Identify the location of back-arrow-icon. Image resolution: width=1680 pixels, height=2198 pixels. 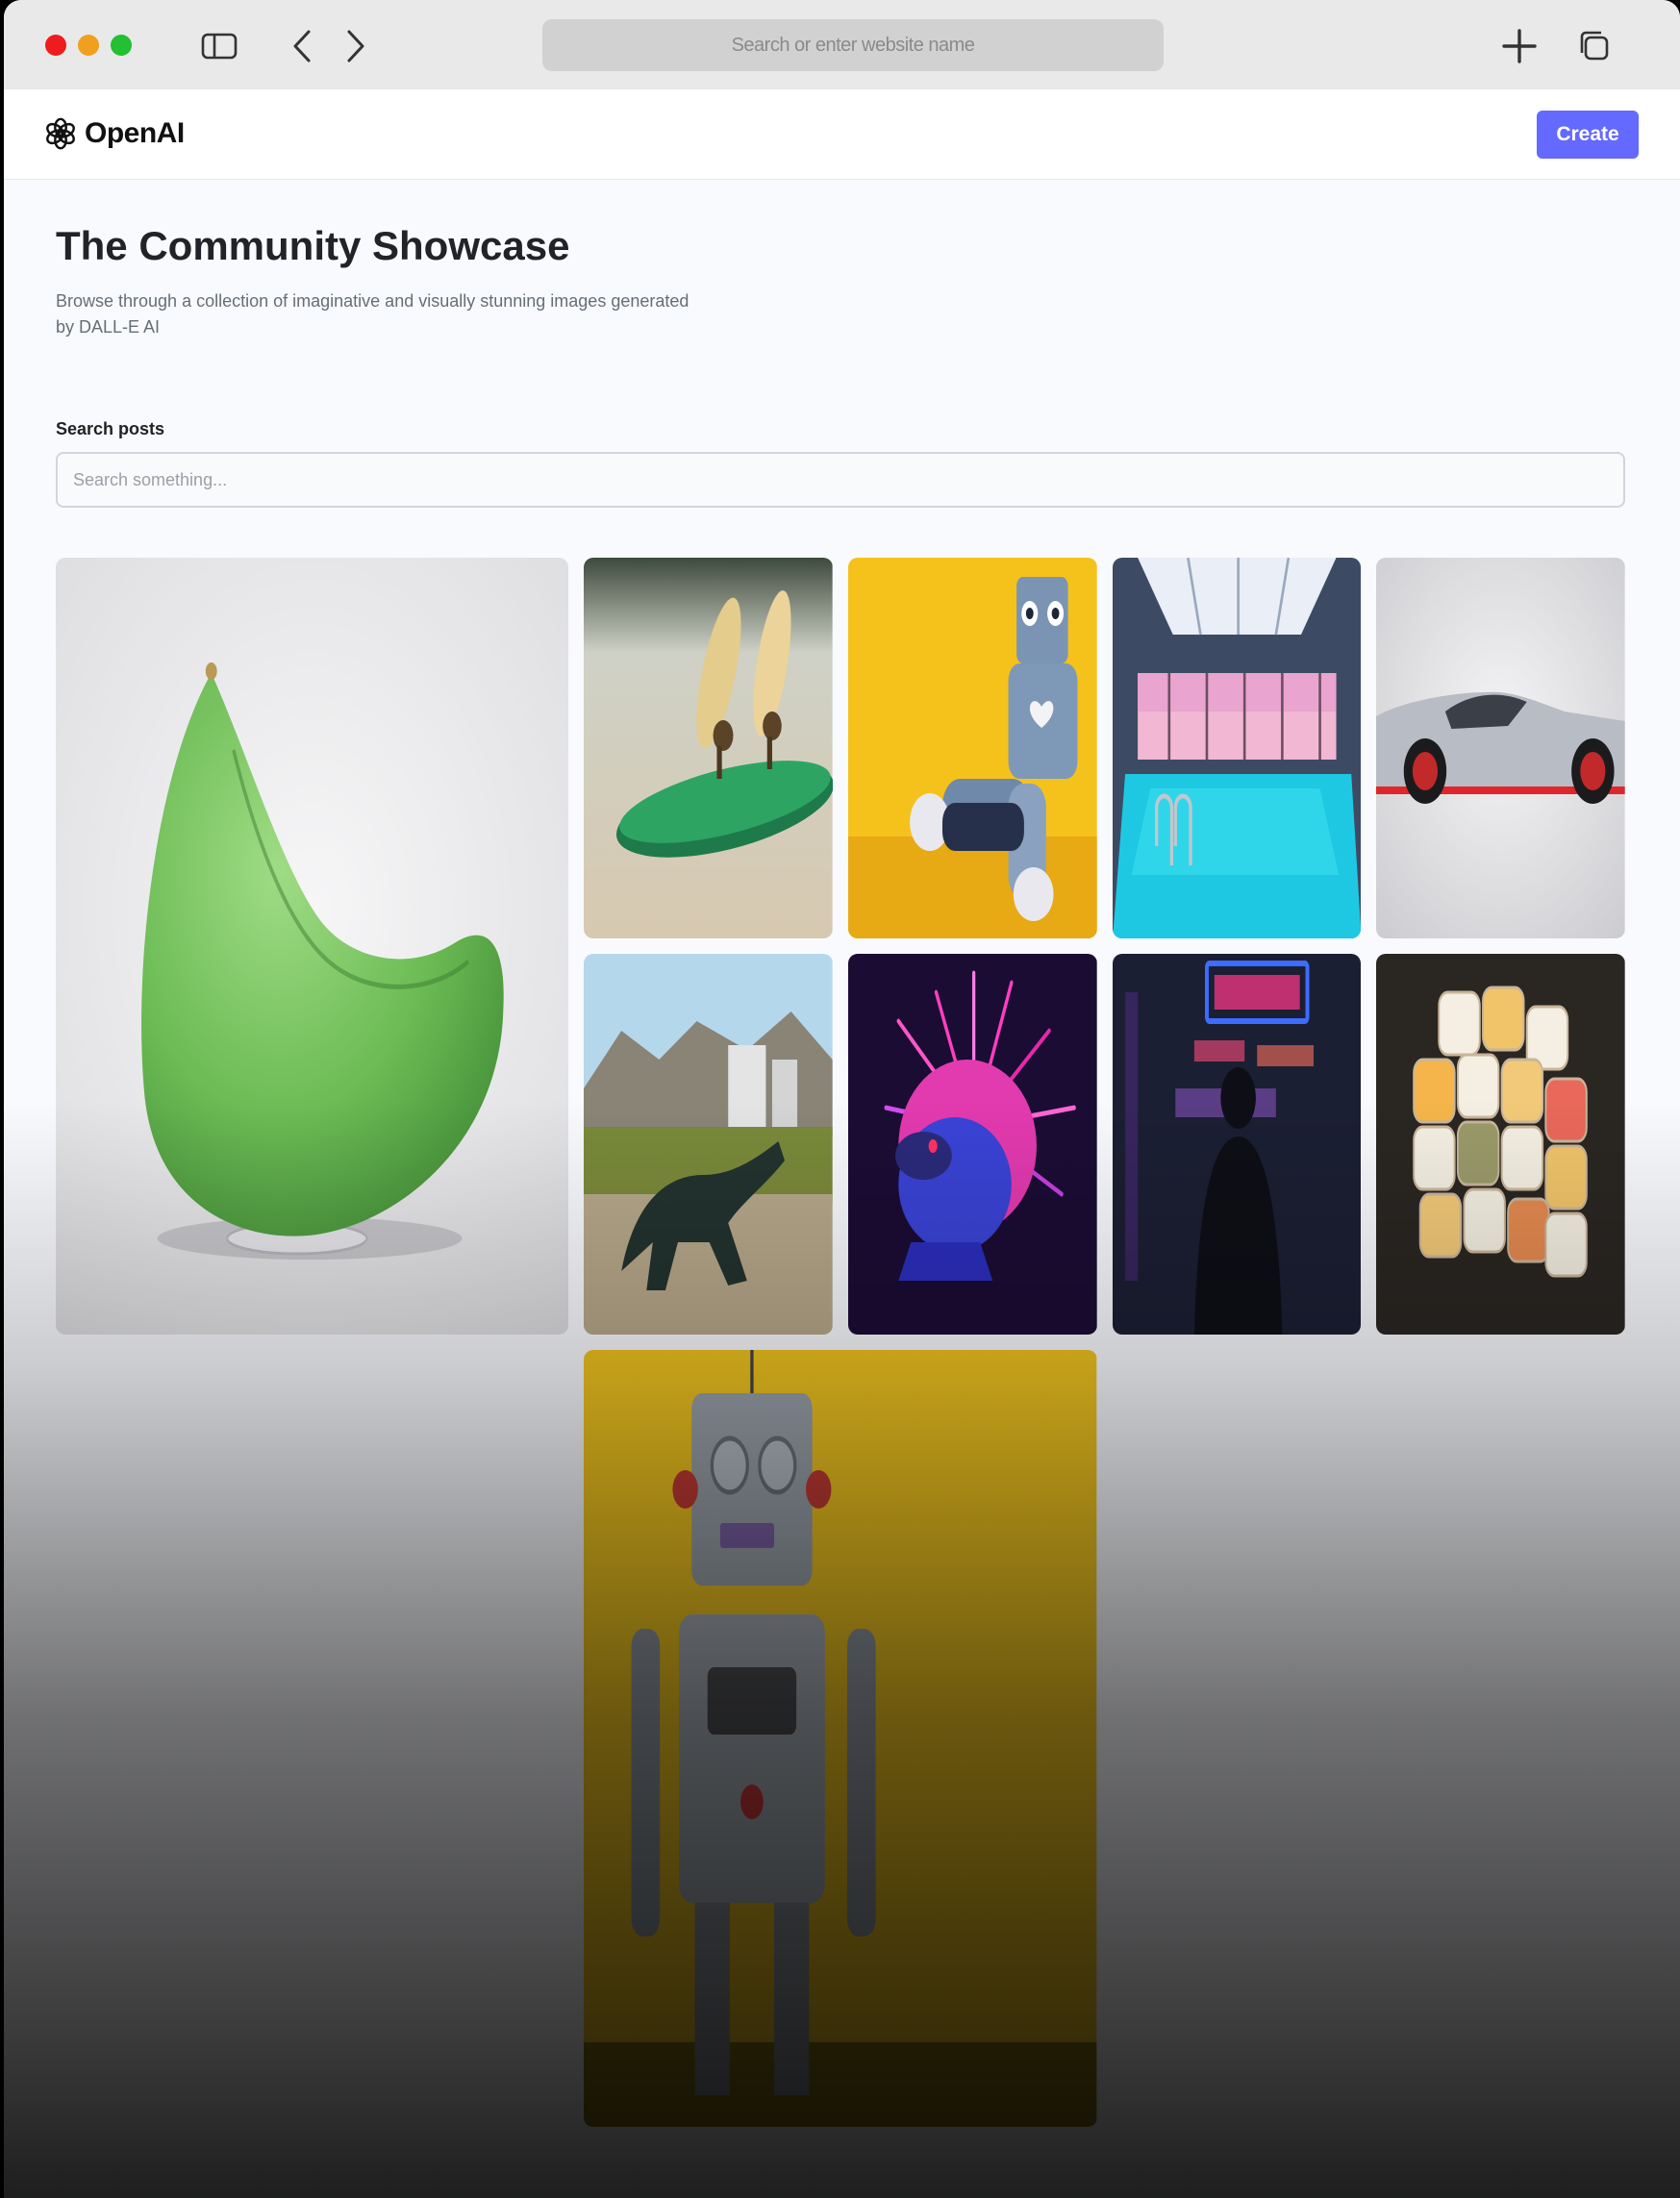
(303, 46).